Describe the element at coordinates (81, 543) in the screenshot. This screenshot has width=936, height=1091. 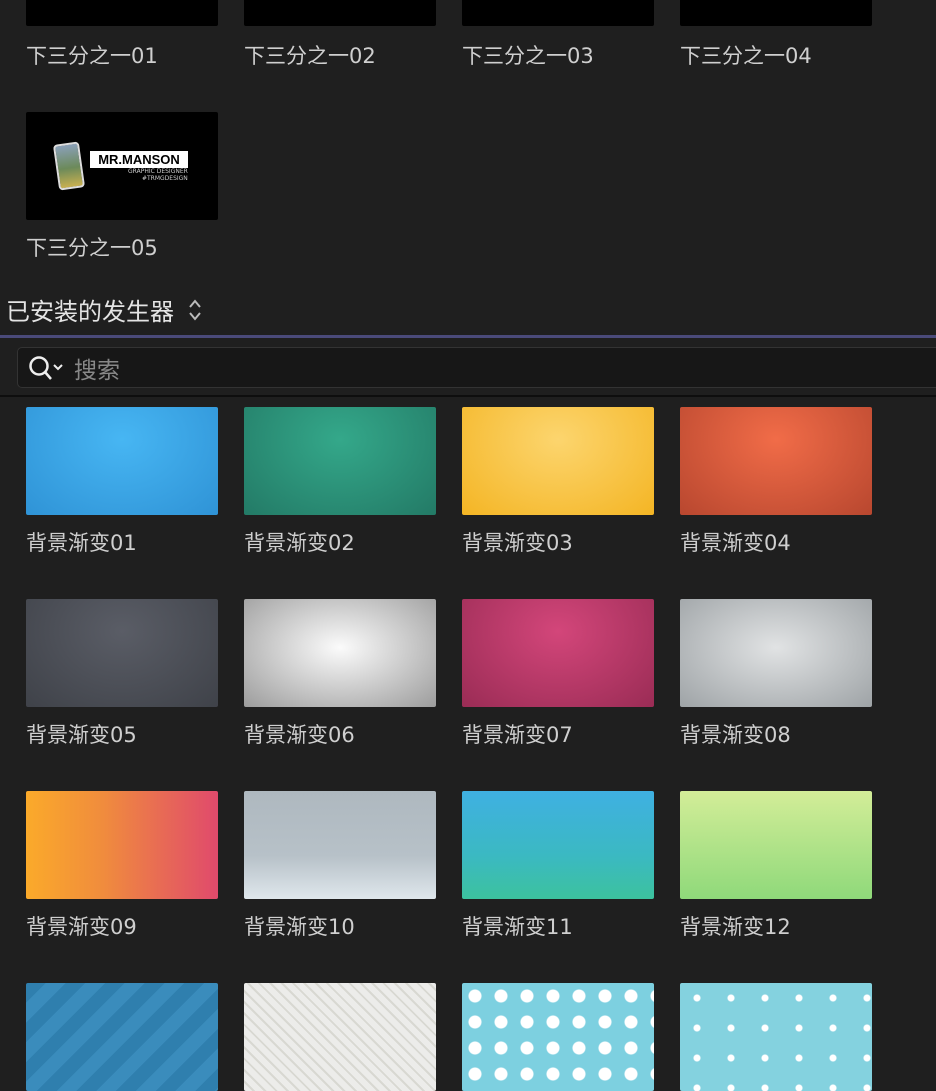
I see `generator-label: 背景渐变01` at that location.